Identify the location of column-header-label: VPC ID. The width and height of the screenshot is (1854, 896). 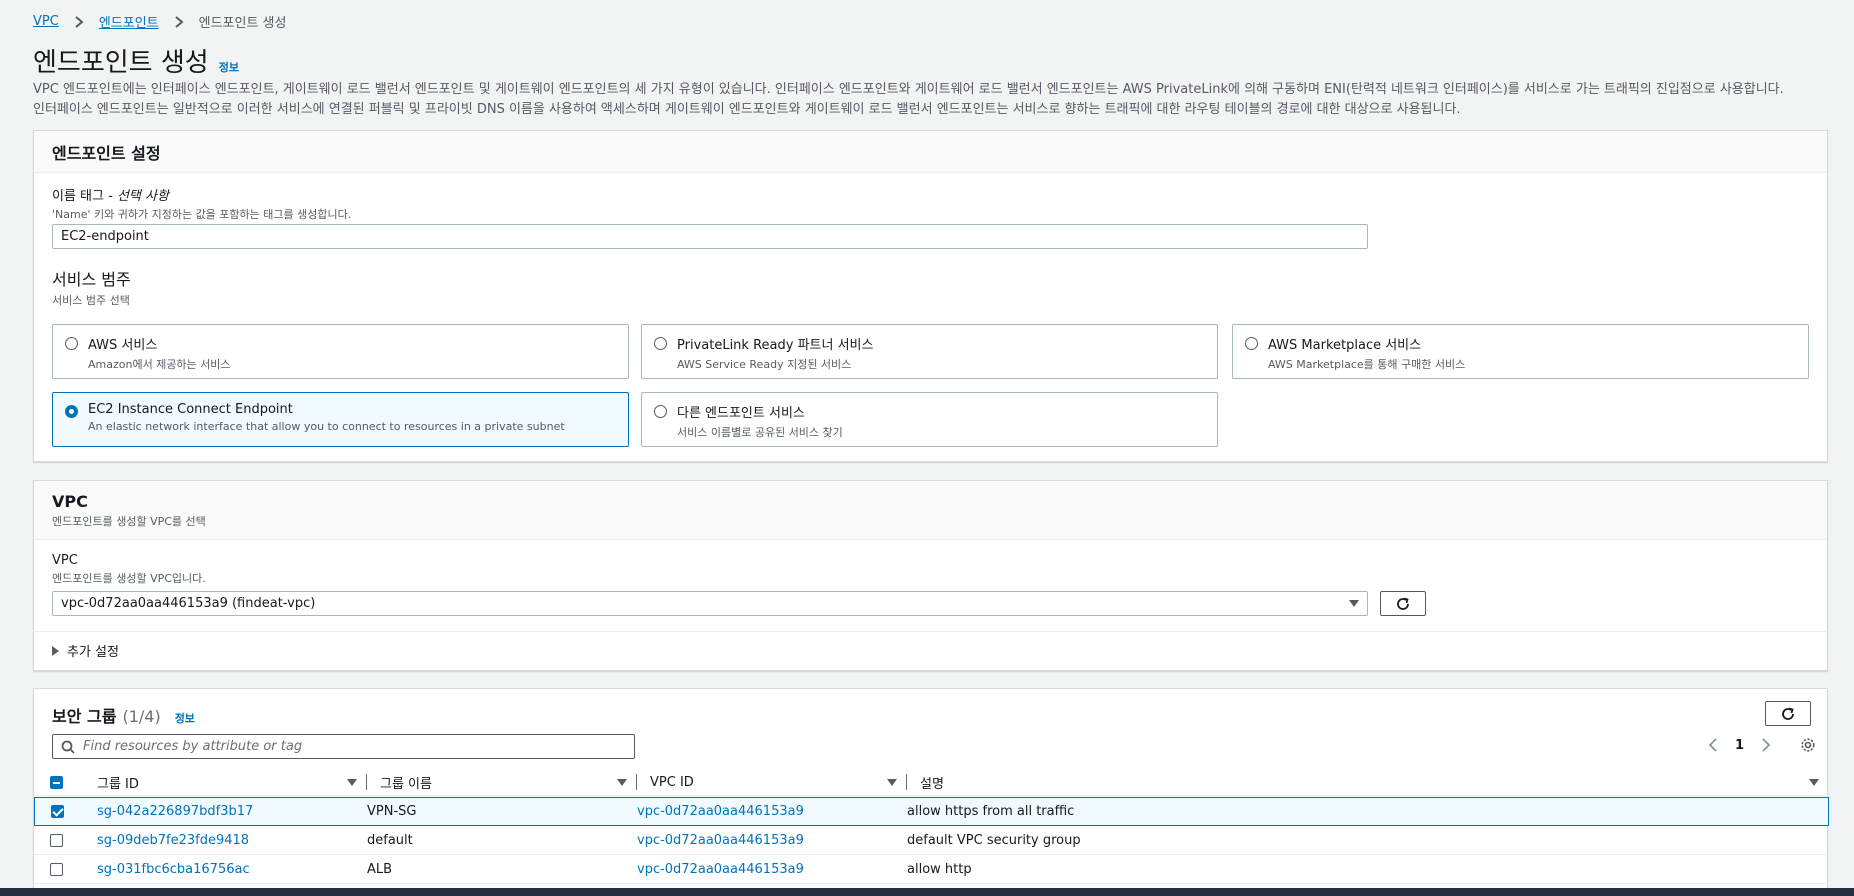
(672, 782).